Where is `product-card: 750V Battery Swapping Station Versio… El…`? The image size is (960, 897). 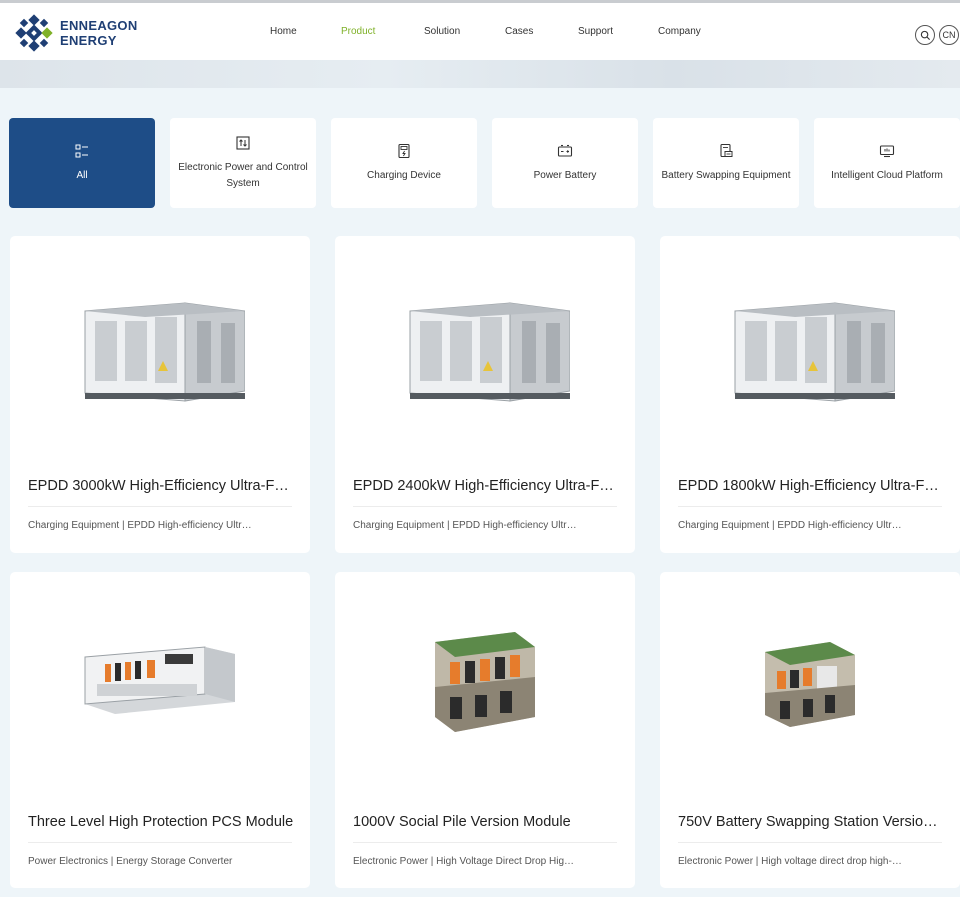
product-card: 750V Battery Swapping Station Versio… El… is located at coordinates (810, 730).